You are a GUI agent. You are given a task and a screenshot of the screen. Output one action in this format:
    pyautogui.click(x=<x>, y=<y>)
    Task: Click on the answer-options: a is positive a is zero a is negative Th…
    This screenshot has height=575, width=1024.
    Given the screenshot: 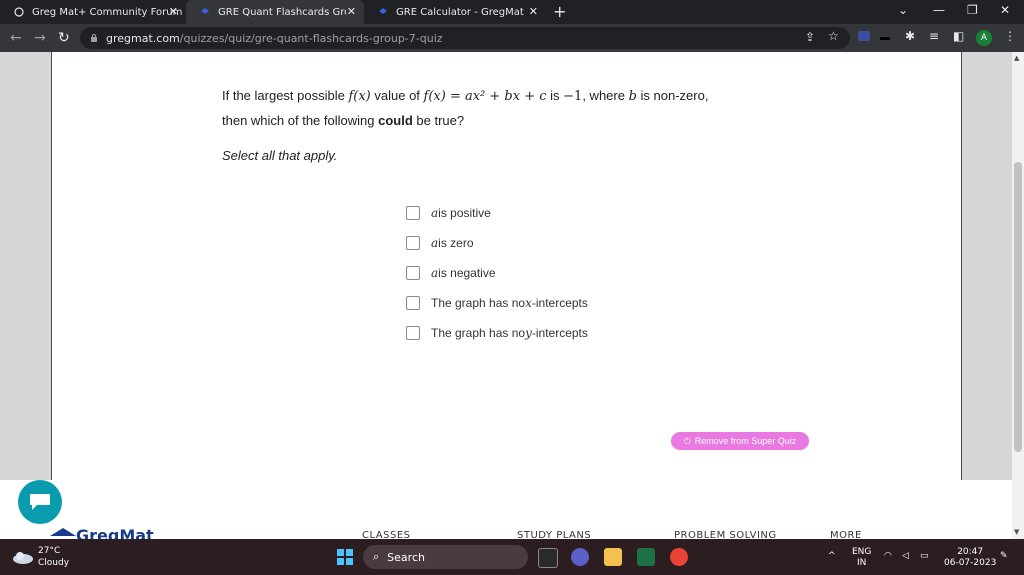 What is the action you would take?
    pyautogui.click(x=497, y=273)
    